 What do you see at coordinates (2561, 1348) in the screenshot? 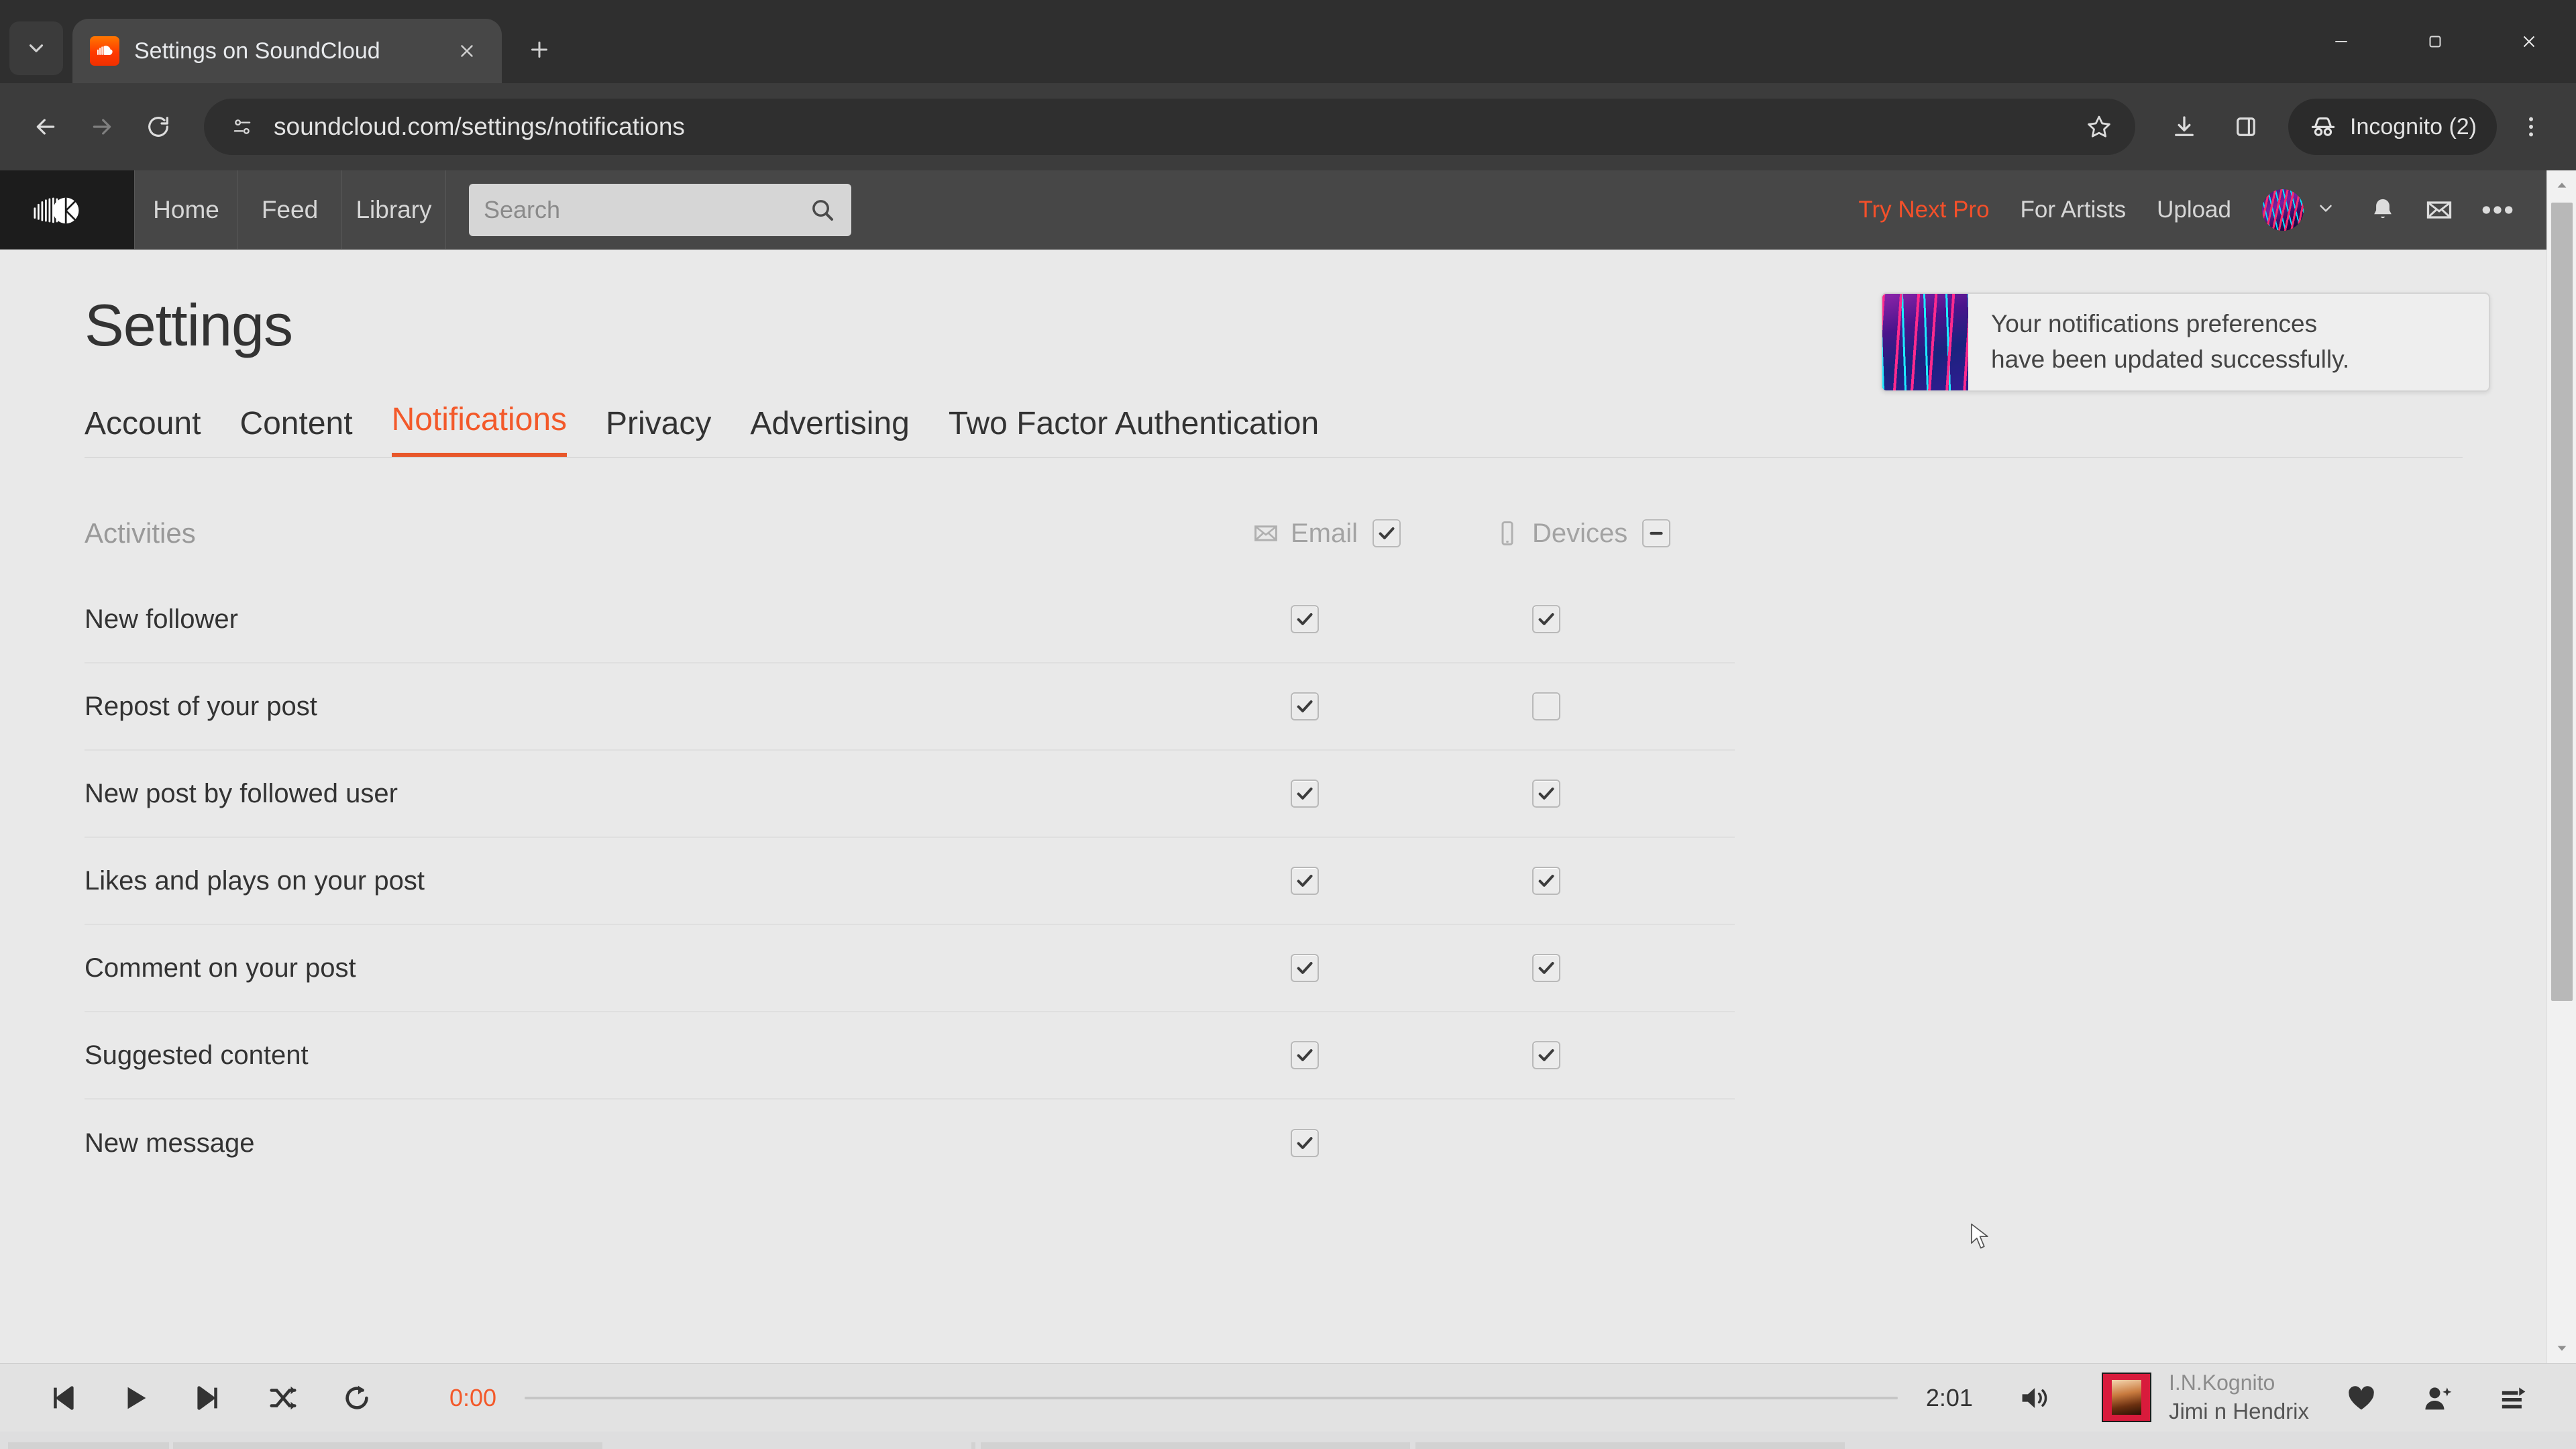
I see `scroll-down-button` at bounding box center [2561, 1348].